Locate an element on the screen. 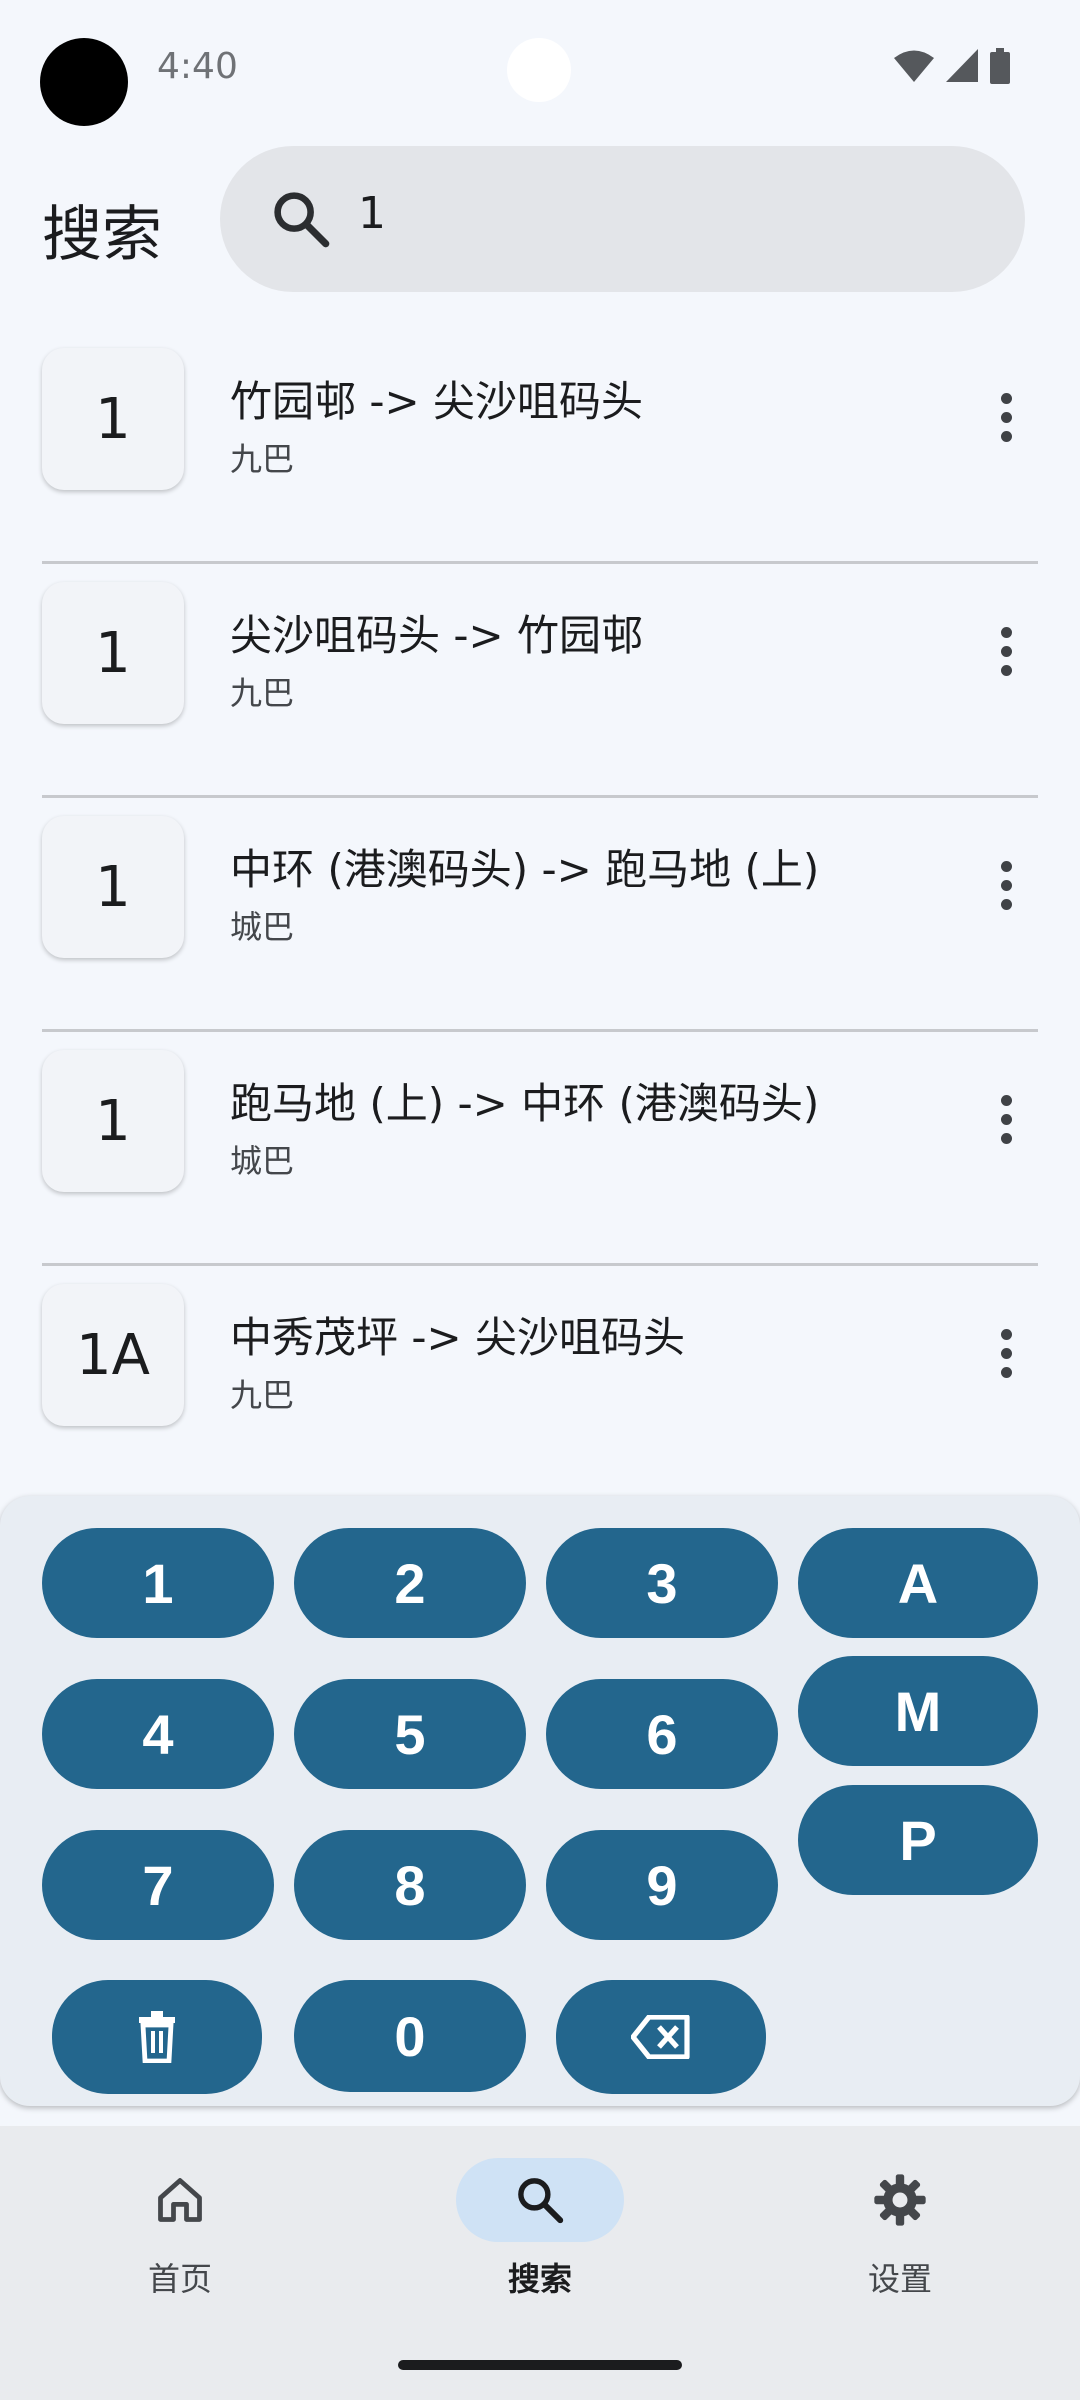 The width and height of the screenshot is (1080, 2400). gear-icon is located at coordinates (900, 2200).